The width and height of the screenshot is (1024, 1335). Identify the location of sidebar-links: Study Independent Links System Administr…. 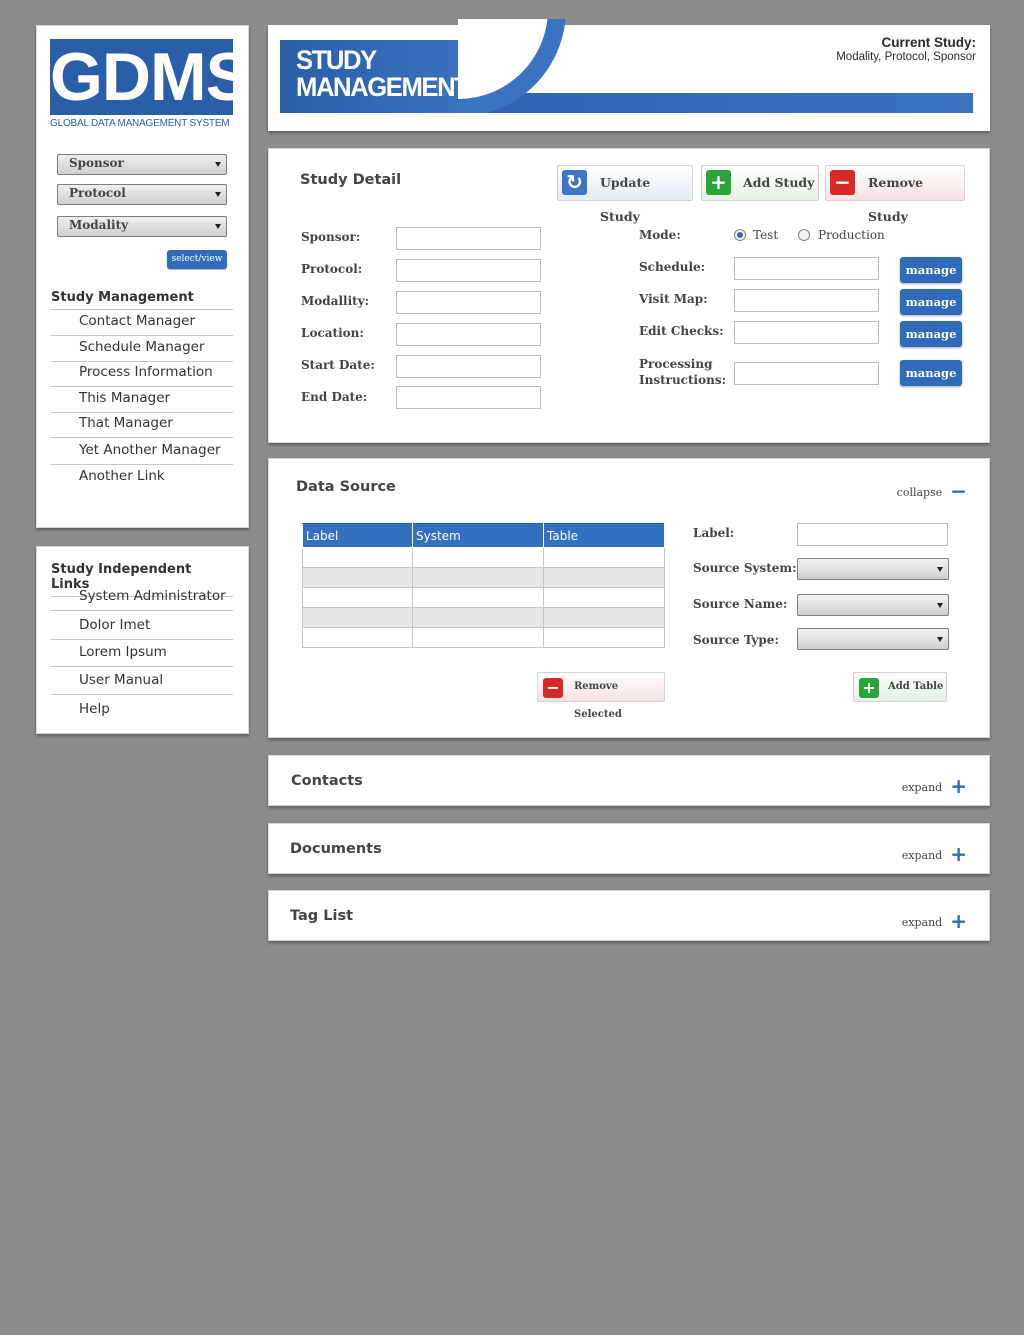
(142, 640).